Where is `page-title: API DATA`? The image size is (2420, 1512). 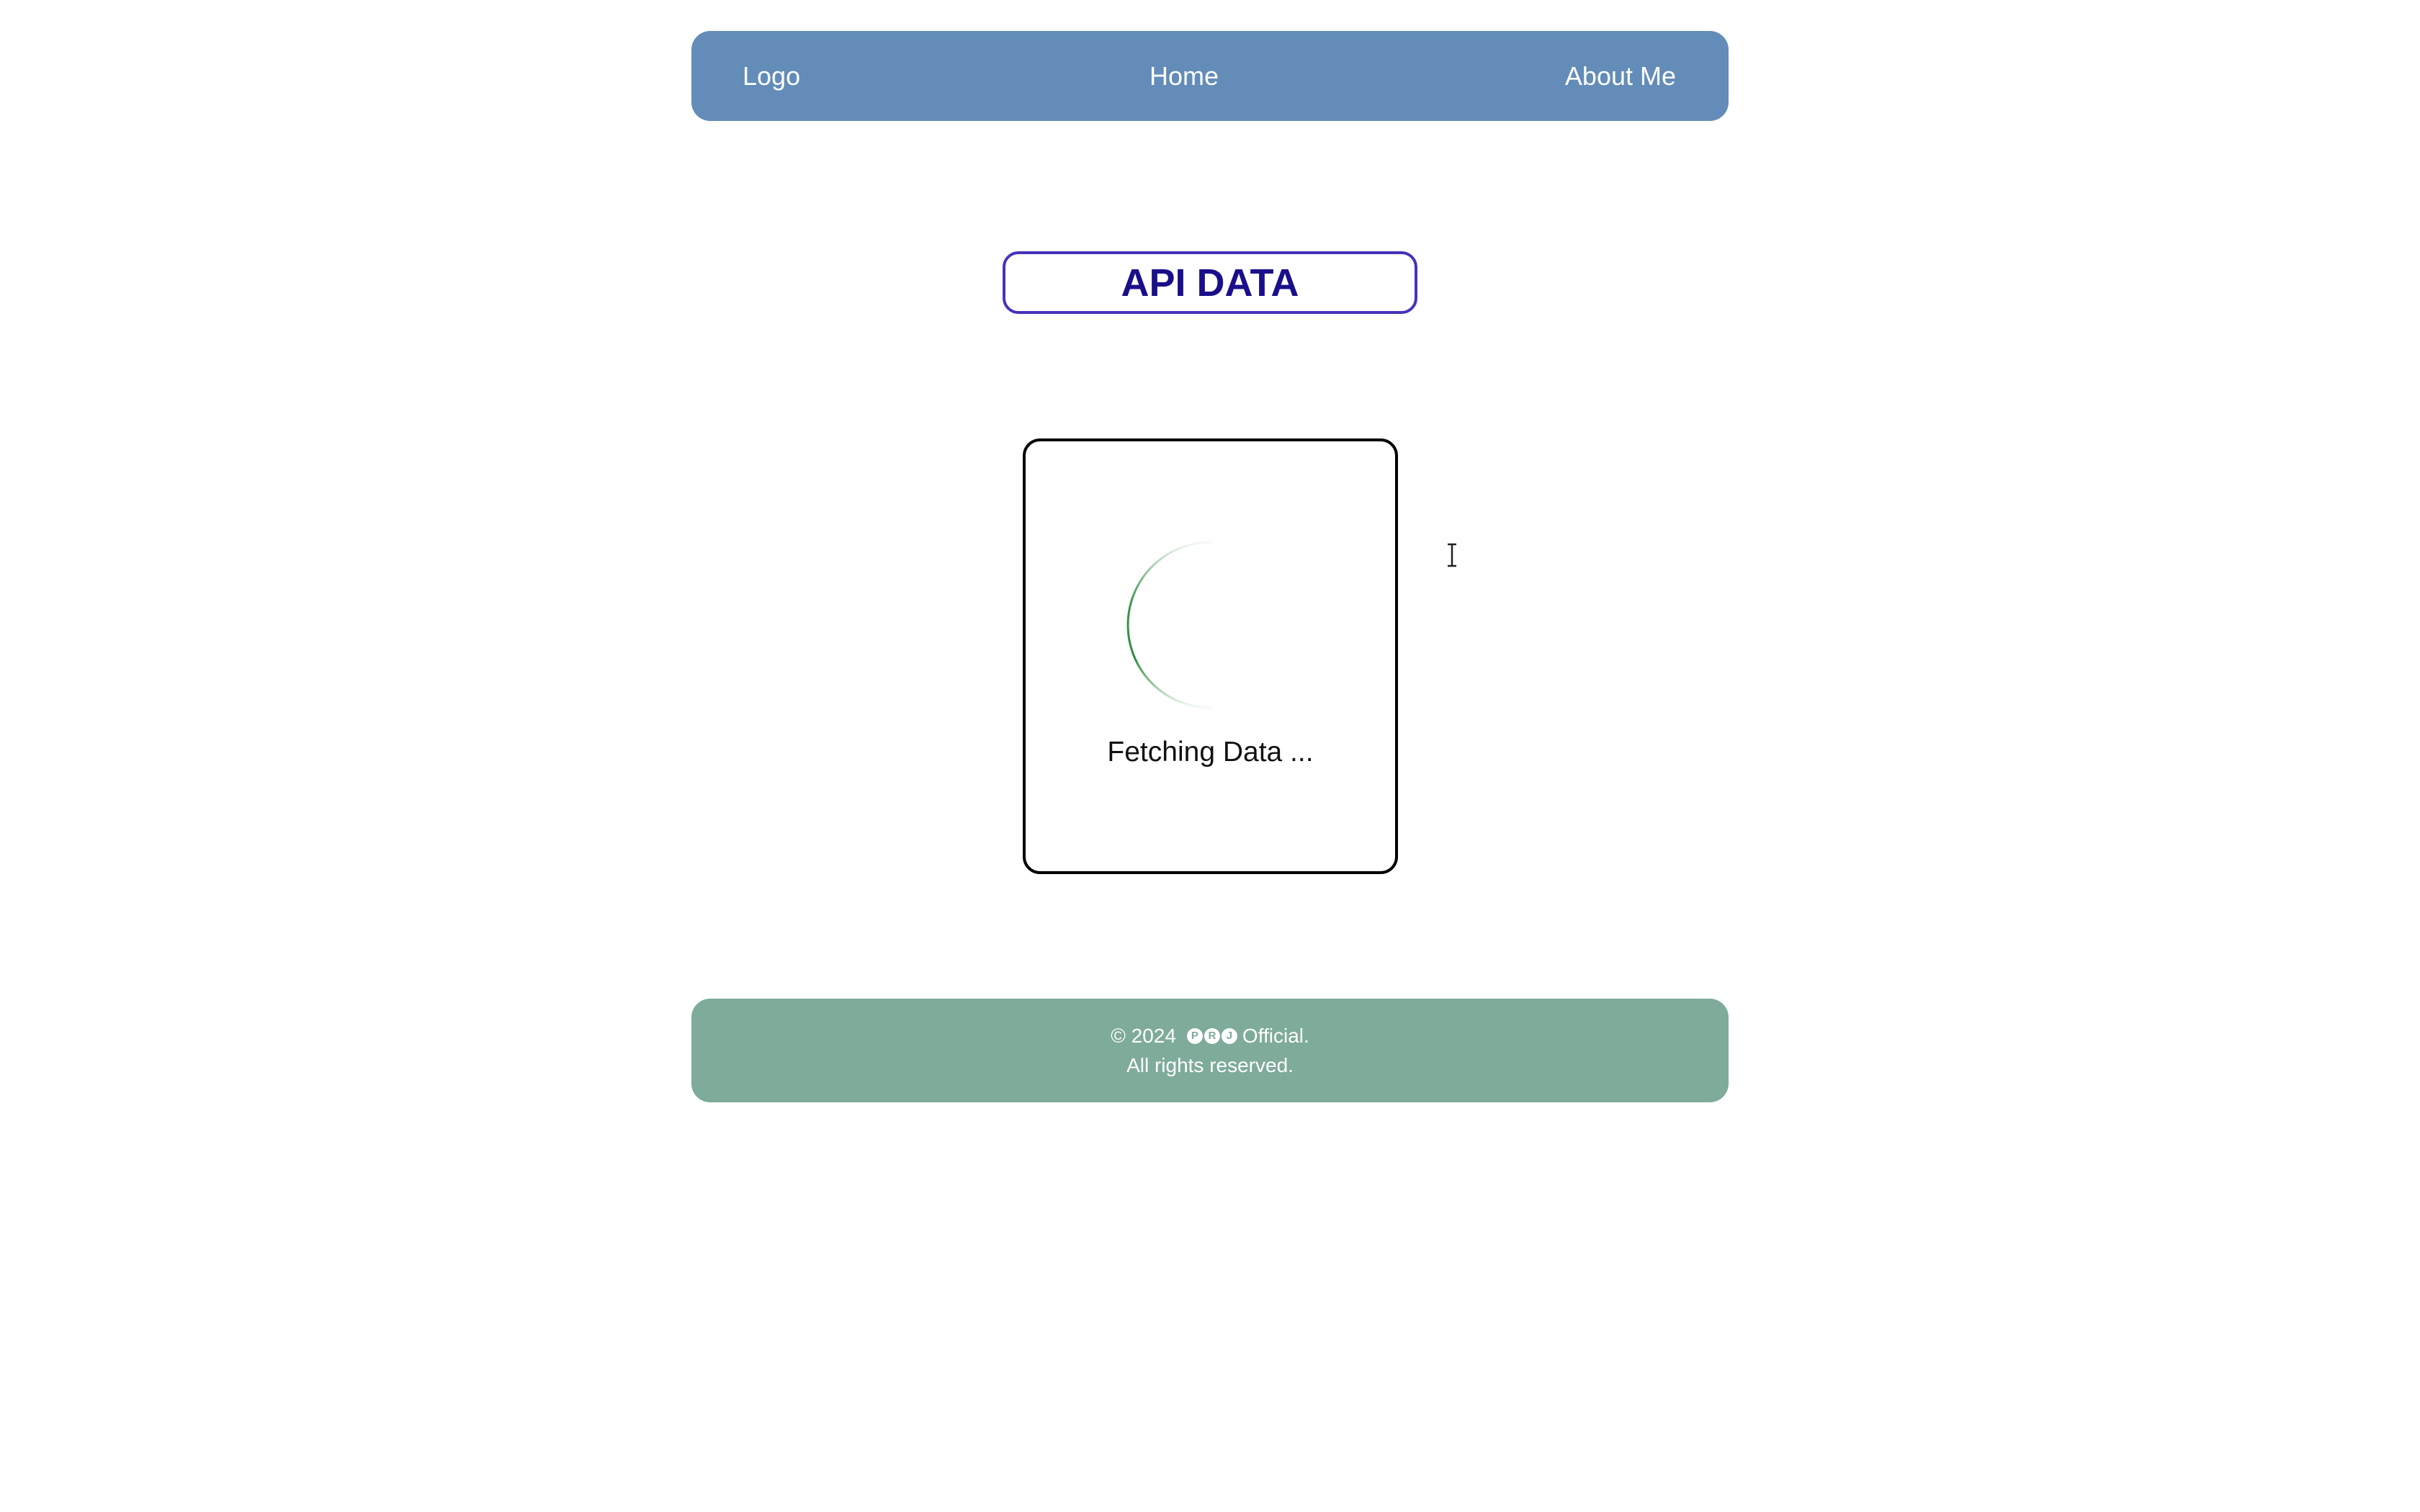 page-title: API DATA is located at coordinates (1210, 283).